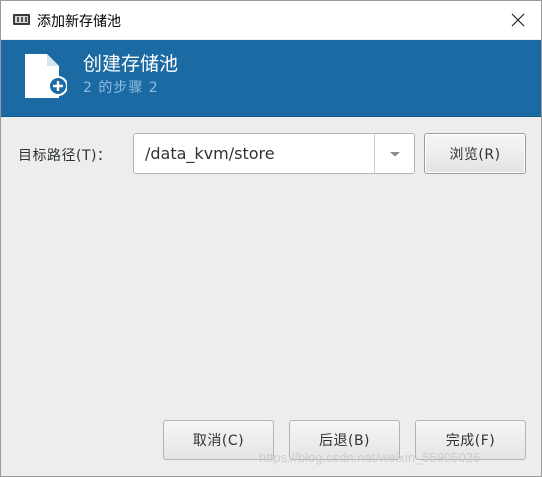  What do you see at coordinates (271, 20) in the screenshot?
I see `title-bar: 添加新存储池` at bounding box center [271, 20].